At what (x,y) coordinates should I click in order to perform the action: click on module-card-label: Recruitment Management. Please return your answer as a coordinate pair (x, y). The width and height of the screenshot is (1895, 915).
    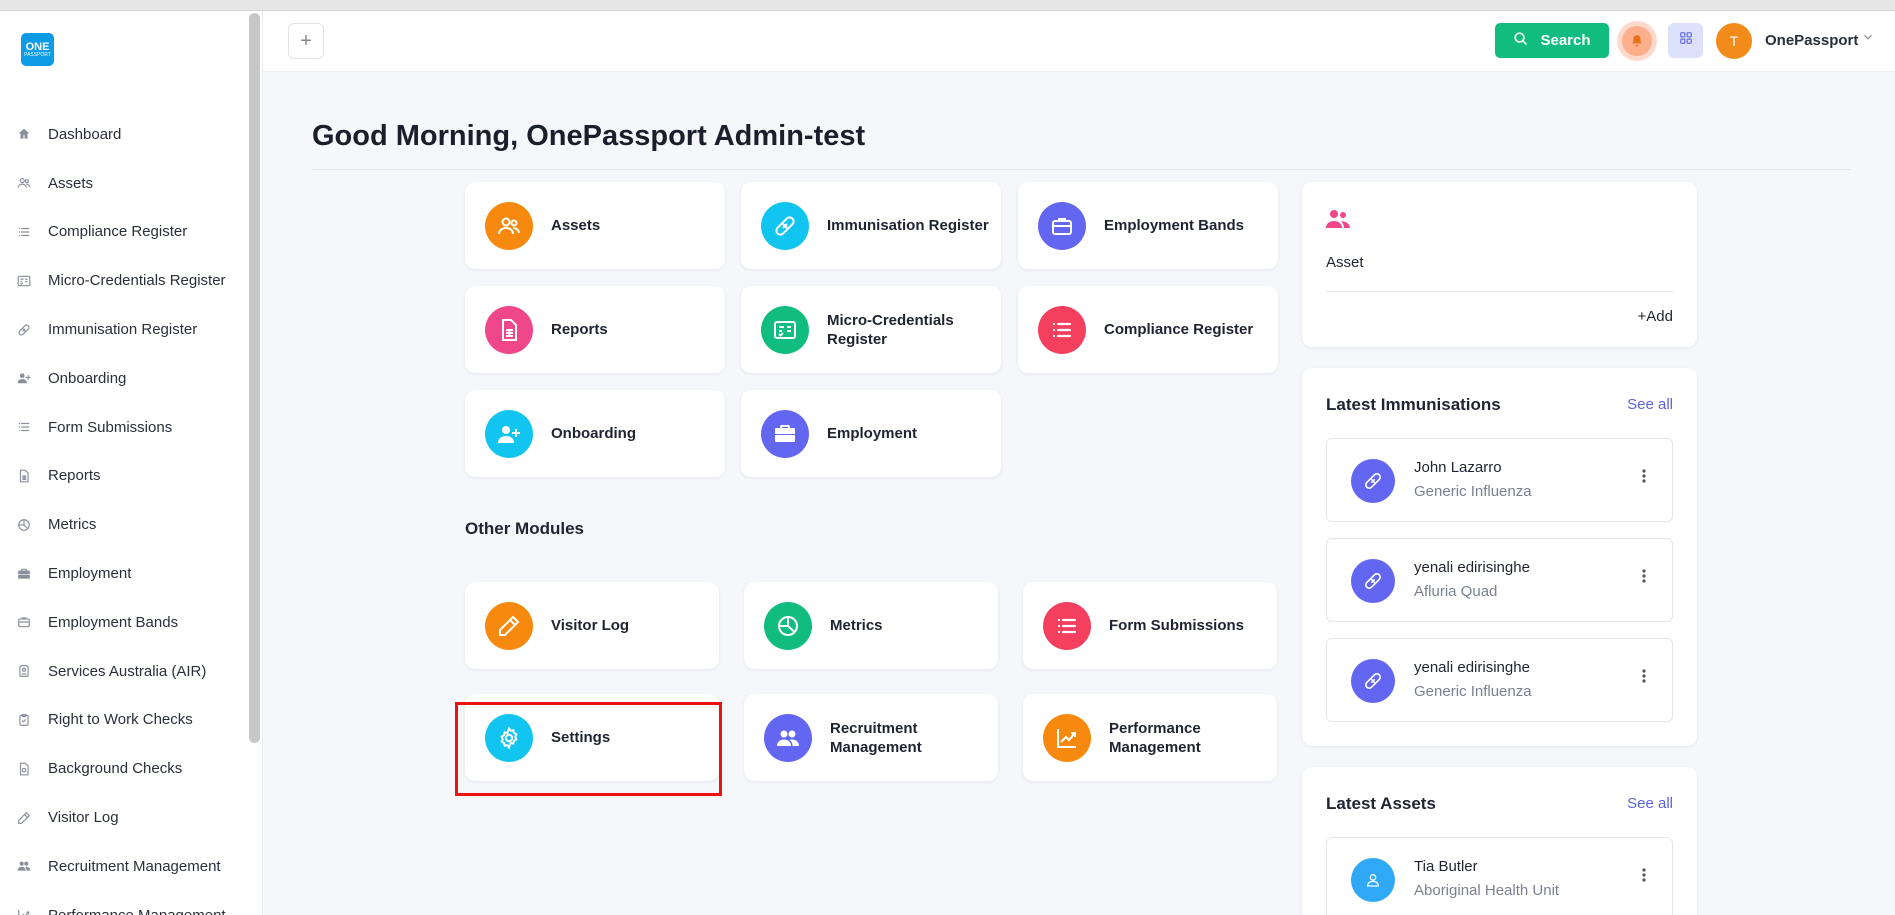
    Looking at the image, I should click on (876, 737).